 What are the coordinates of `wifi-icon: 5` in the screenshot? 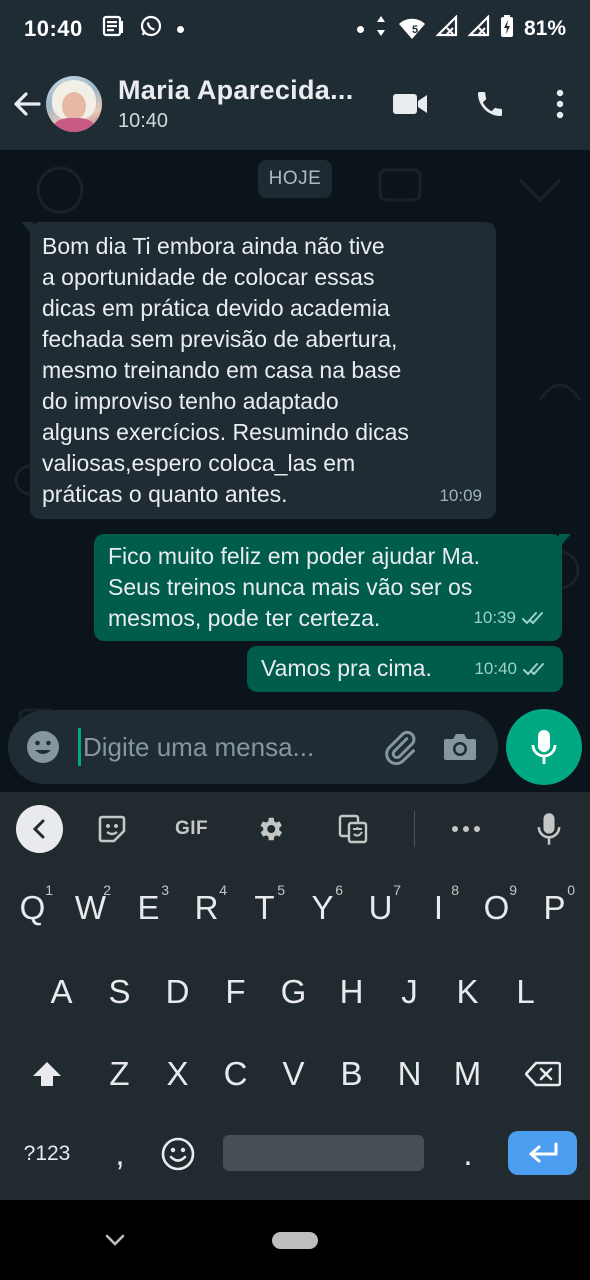 It's located at (412, 29).